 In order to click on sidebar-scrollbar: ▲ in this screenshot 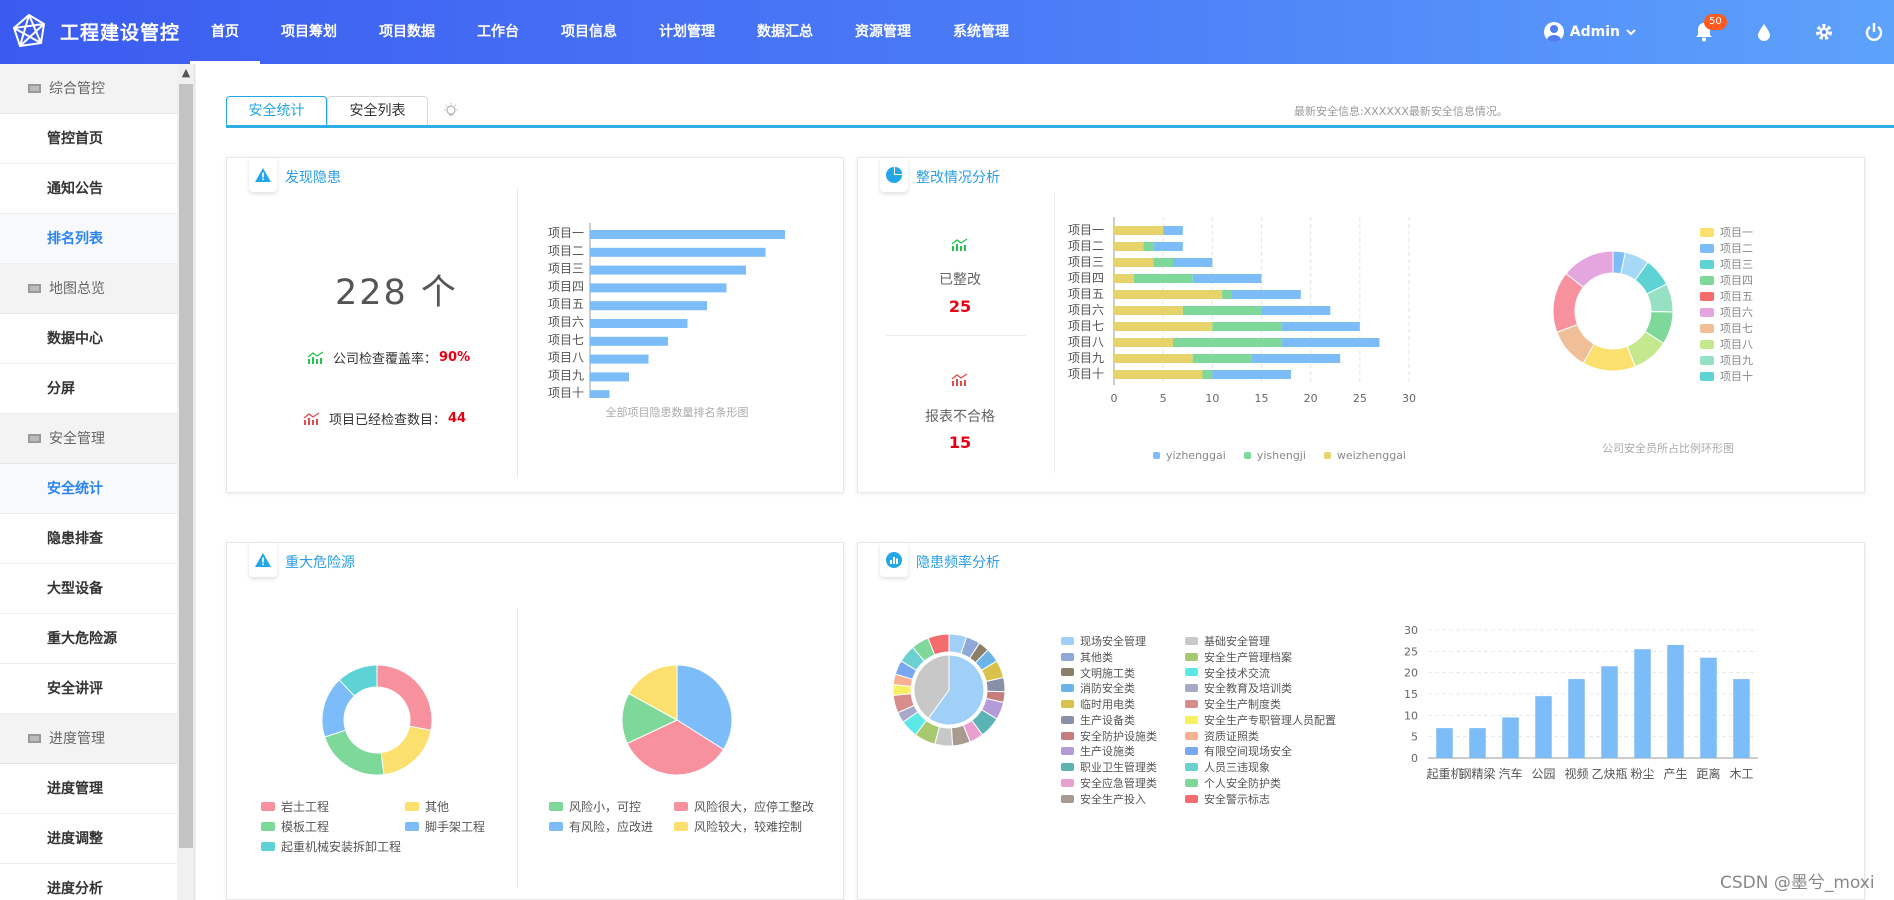, I will do `click(185, 482)`.